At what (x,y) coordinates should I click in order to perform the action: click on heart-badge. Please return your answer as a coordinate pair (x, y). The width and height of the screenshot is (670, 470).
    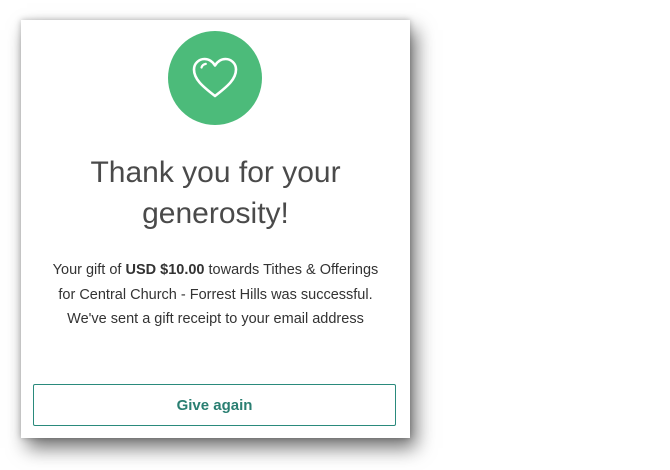
    Looking at the image, I should click on (215, 78).